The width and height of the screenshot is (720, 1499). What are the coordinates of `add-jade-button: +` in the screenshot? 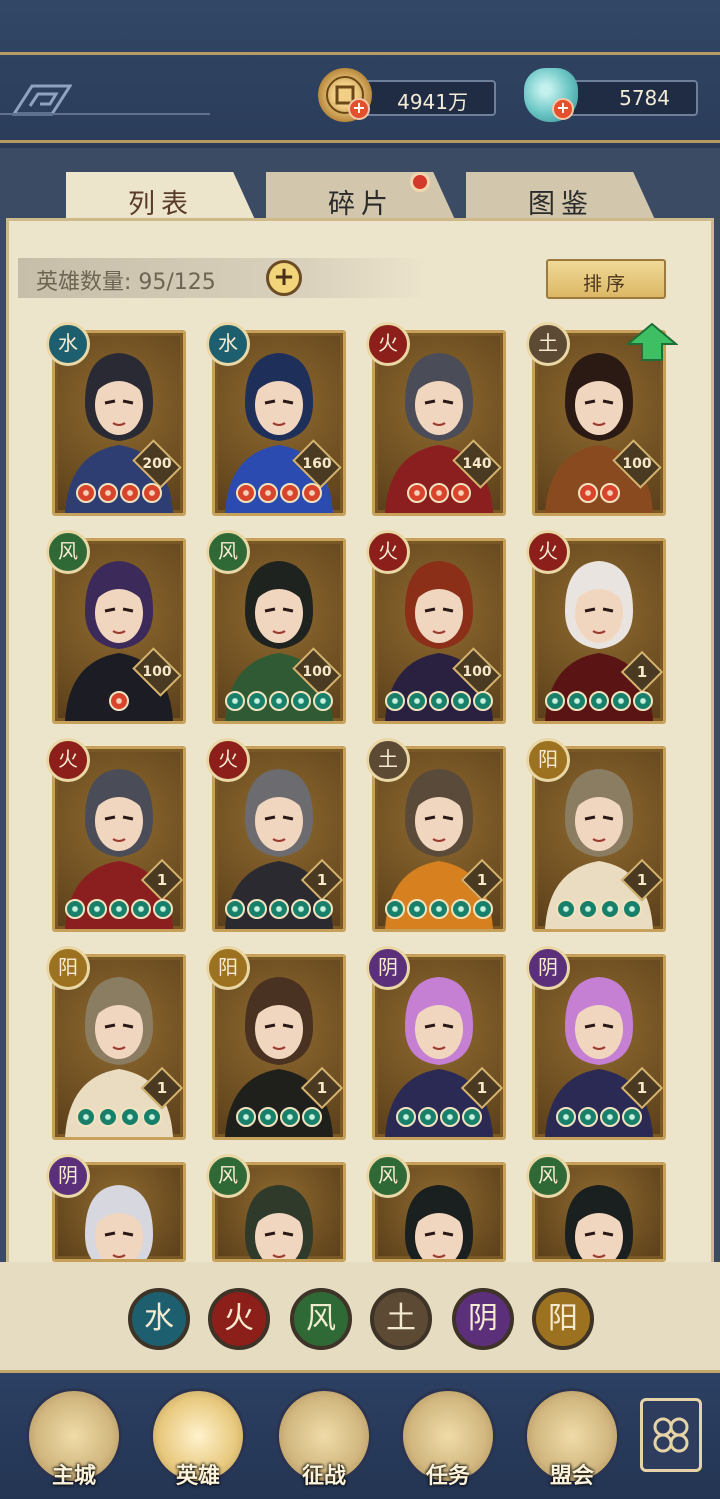 It's located at (563, 109).